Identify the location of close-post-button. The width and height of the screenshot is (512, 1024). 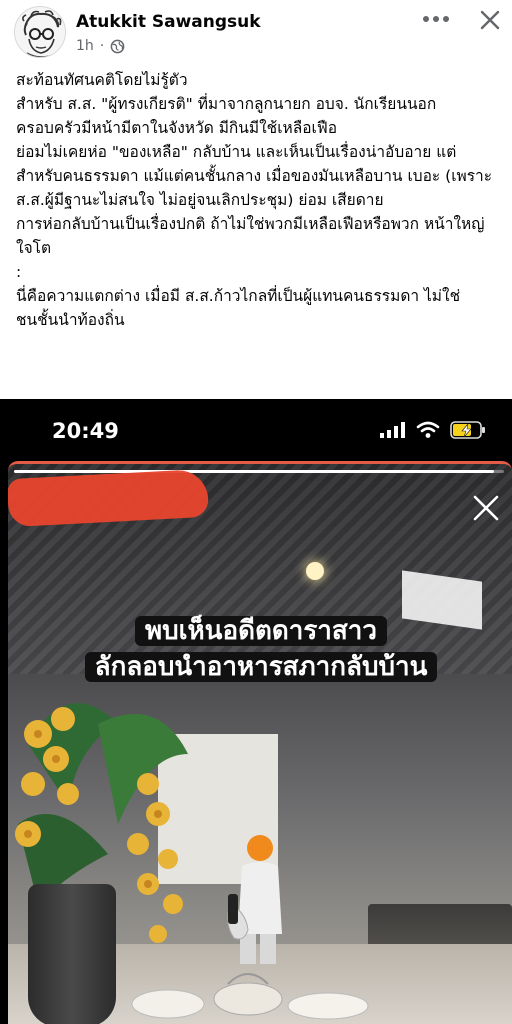
(490, 20).